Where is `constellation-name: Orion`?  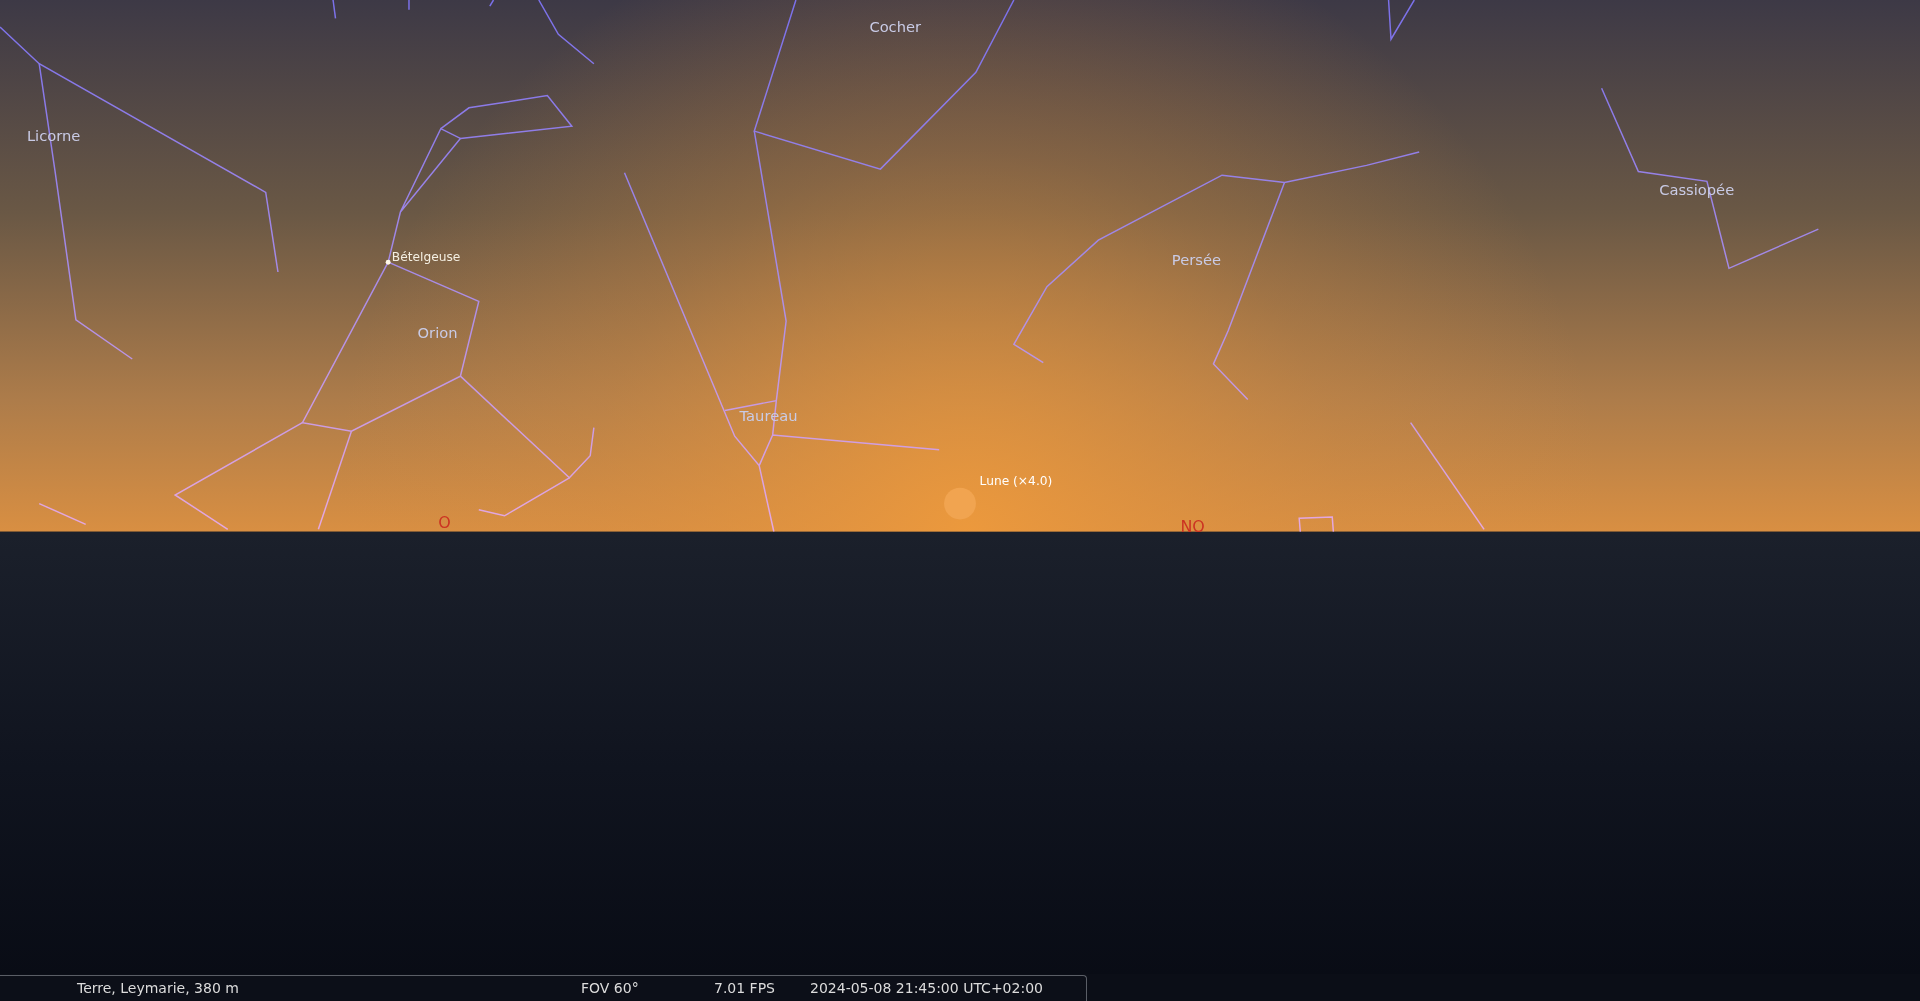
constellation-name: Orion is located at coordinates (437, 333).